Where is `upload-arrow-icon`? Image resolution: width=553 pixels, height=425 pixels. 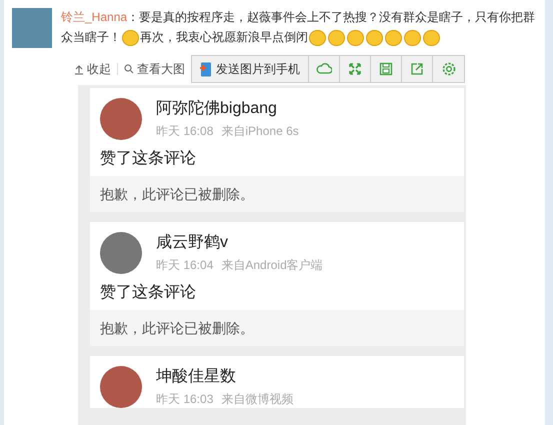 upload-arrow-icon is located at coordinates (79, 69).